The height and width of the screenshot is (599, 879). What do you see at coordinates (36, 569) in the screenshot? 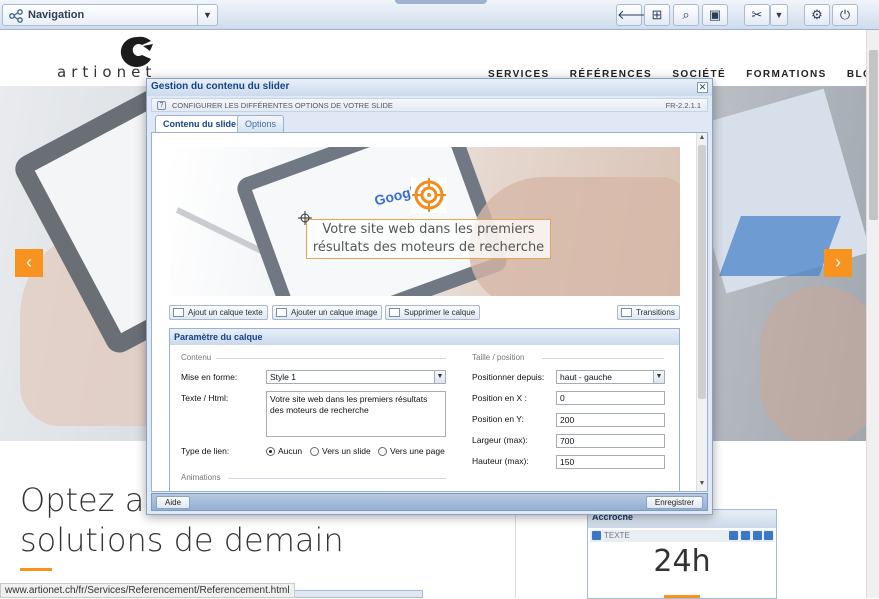
I see `headline-underline` at bounding box center [36, 569].